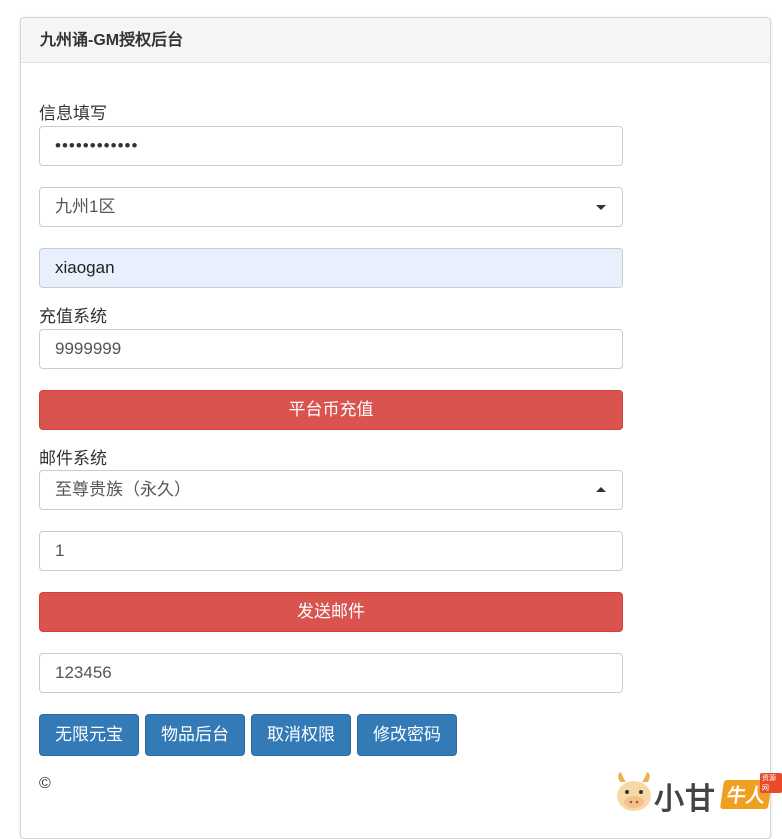 Image resolution: width=782 pixels, height=839 pixels. I want to click on mail-section-label: 邮件系统, so click(73, 458).